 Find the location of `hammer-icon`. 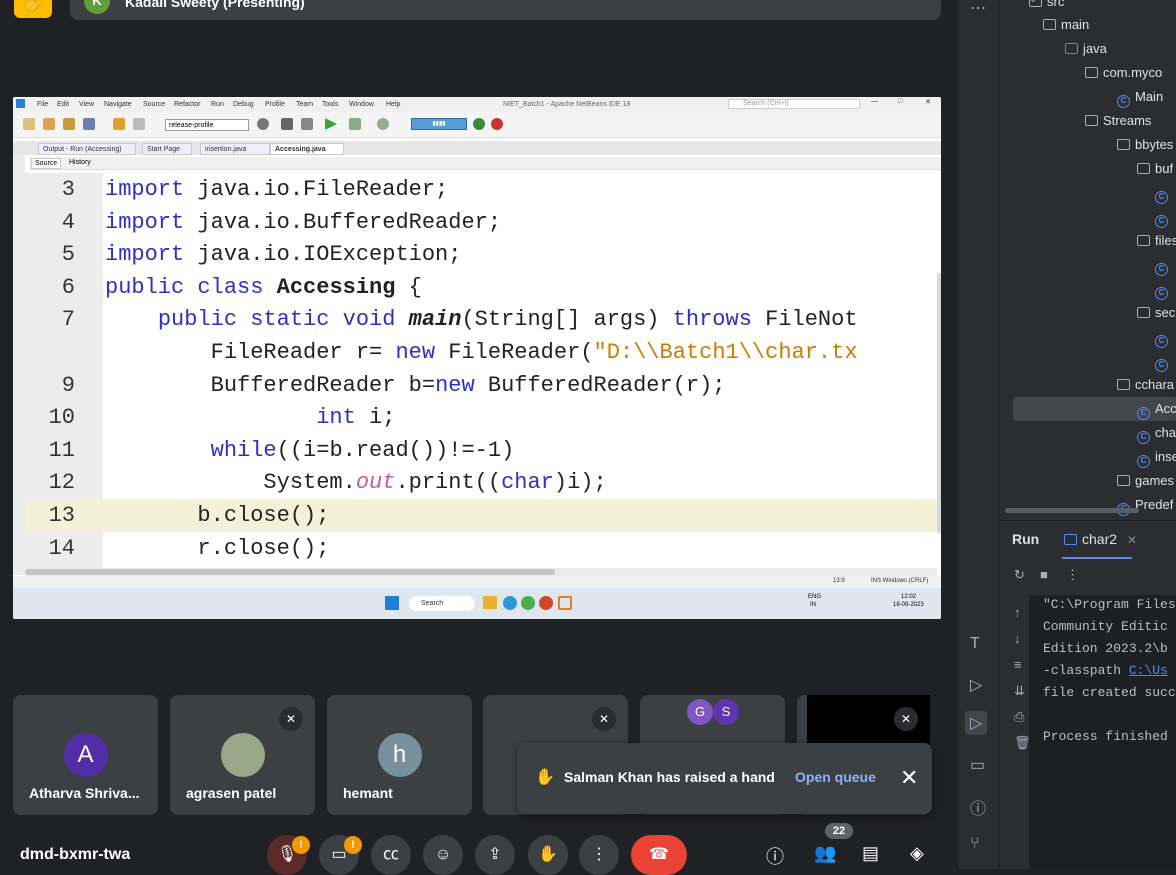

hammer-icon is located at coordinates (287, 124).